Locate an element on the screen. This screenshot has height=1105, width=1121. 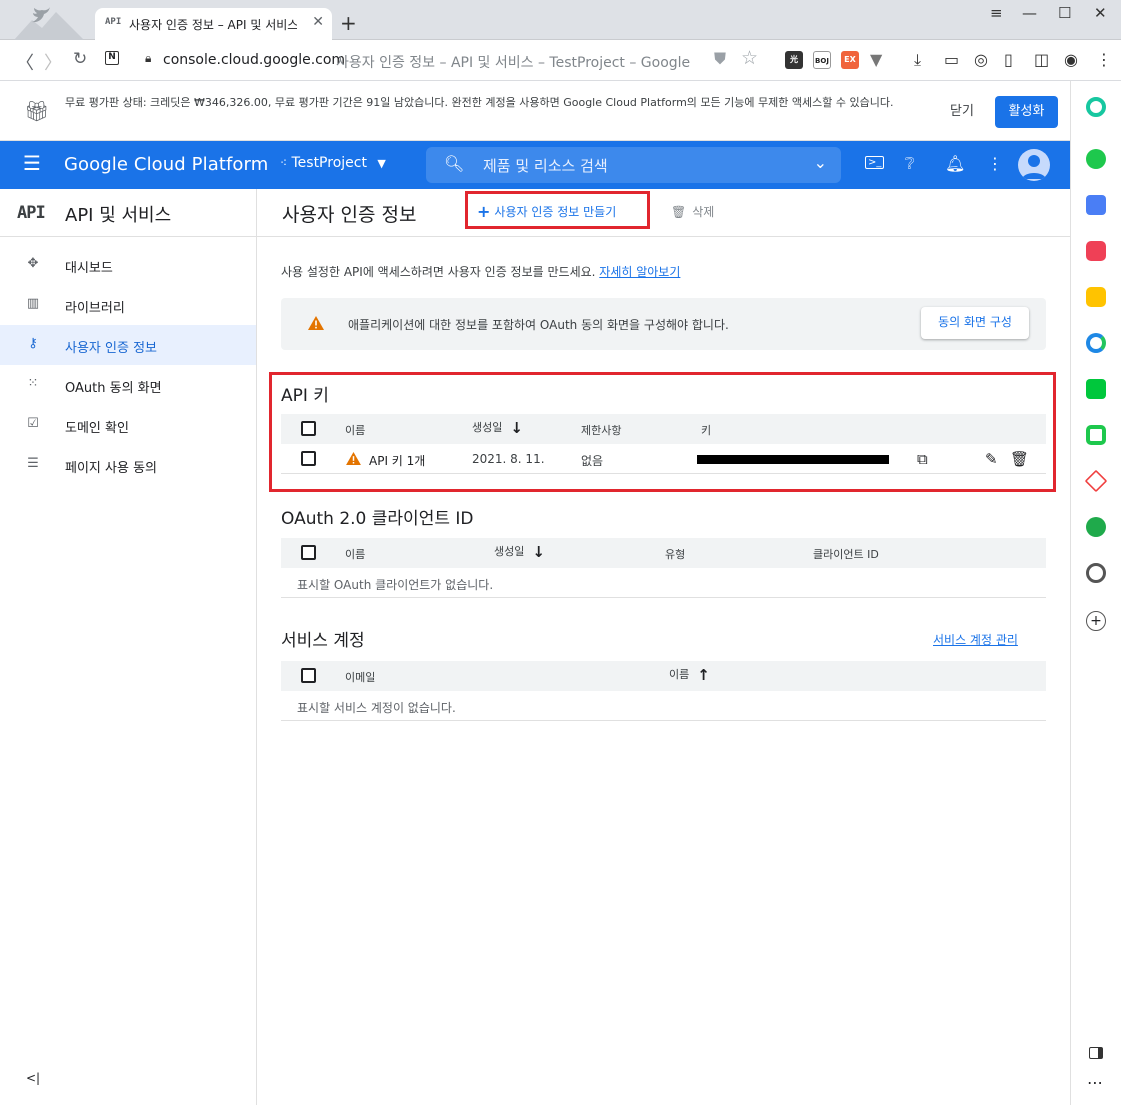
col-client-id: 클라이언트 ID is located at coordinates (846, 554).